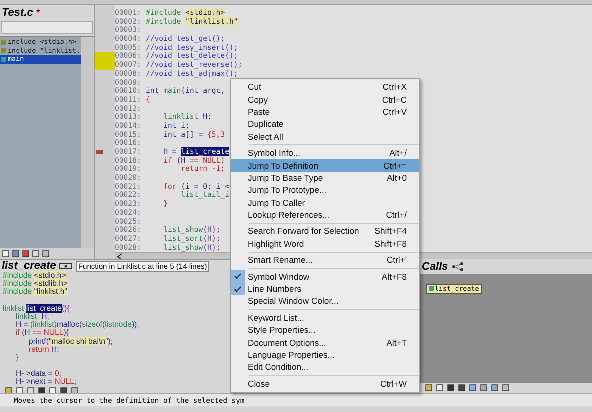  What do you see at coordinates (29, 266) in the screenshot?
I see `context-title: list_create` at bounding box center [29, 266].